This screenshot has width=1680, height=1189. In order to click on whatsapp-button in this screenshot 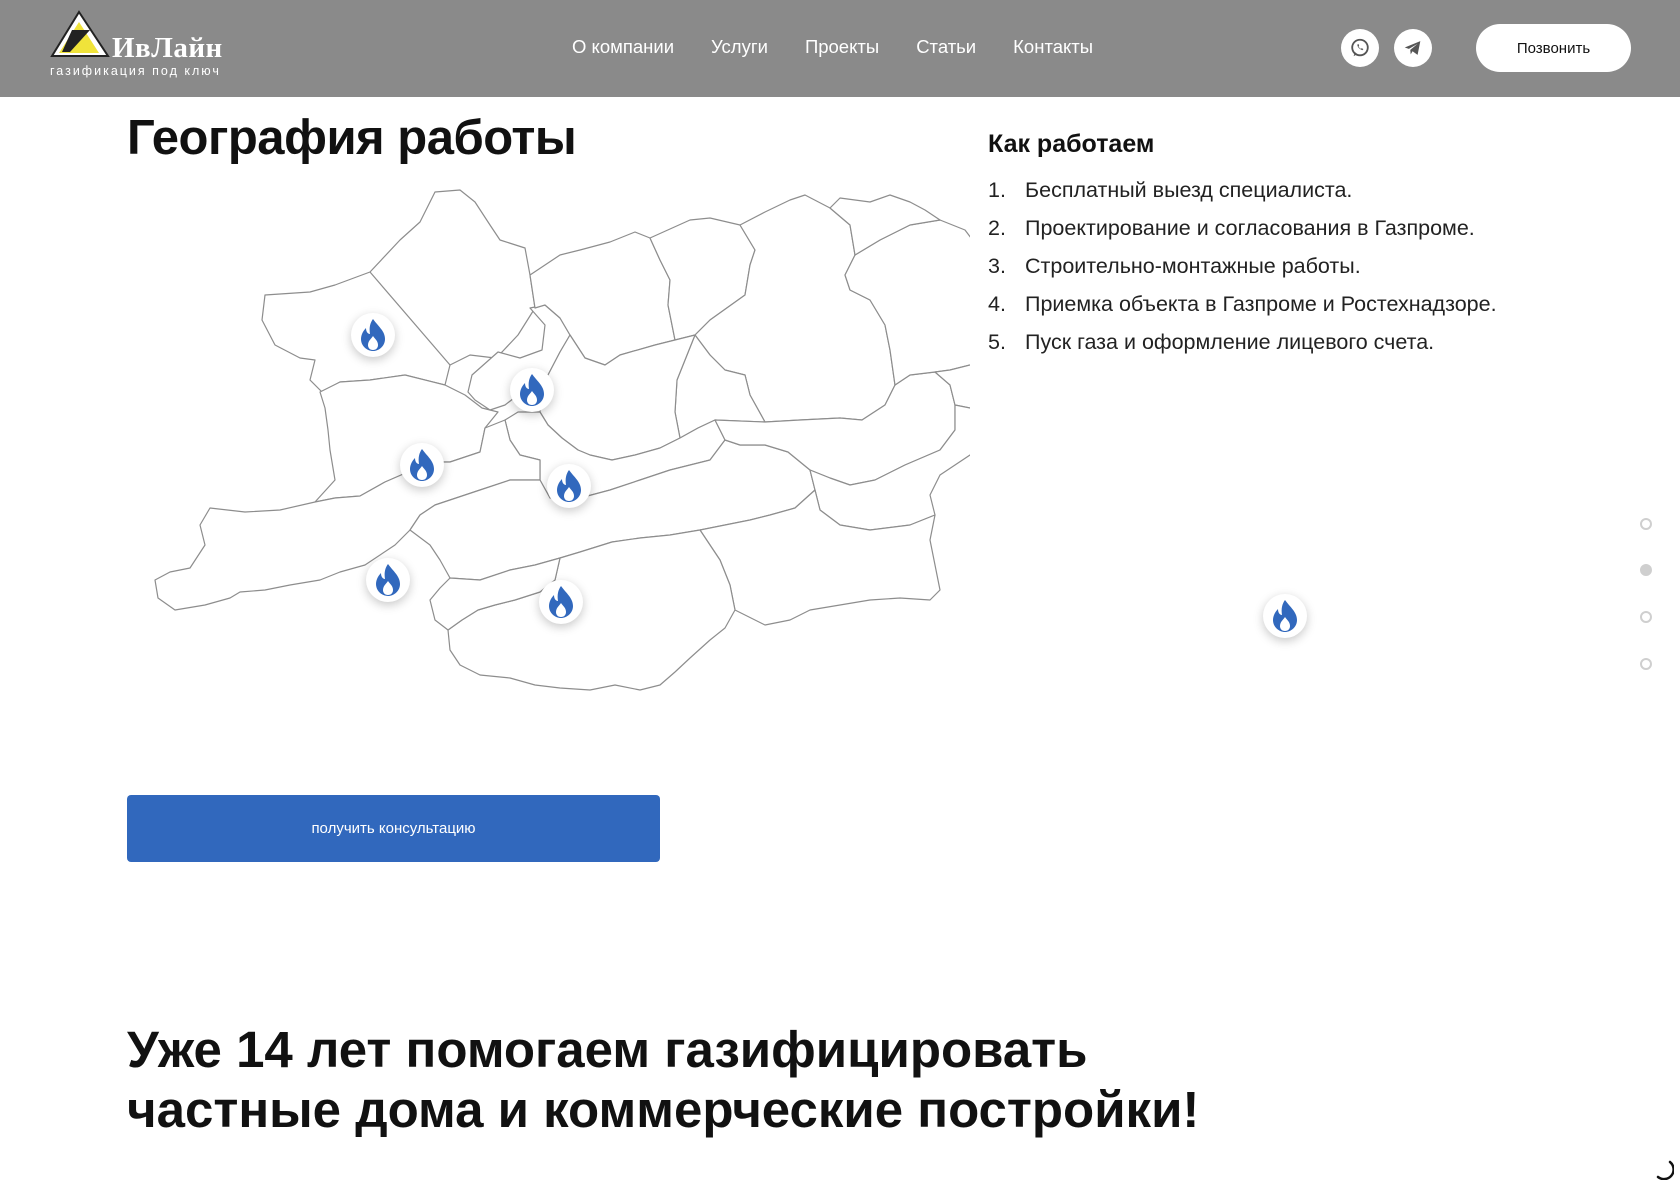, I will do `click(1360, 48)`.